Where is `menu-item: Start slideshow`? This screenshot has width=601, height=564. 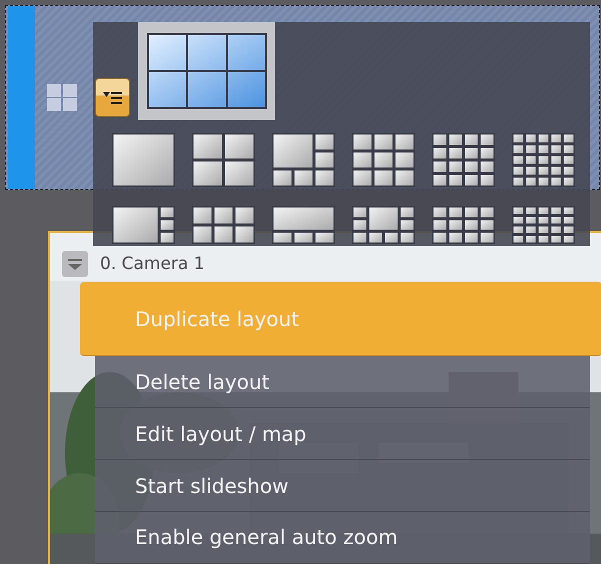
menu-item: Start slideshow is located at coordinates (342, 486).